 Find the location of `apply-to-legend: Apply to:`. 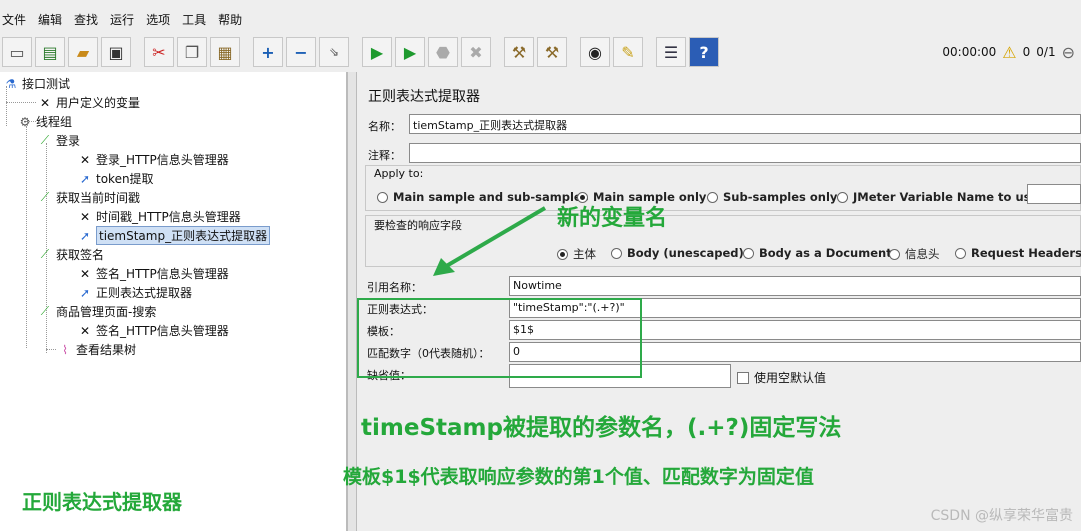

apply-to-legend: Apply to: is located at coordinates (399, 173).